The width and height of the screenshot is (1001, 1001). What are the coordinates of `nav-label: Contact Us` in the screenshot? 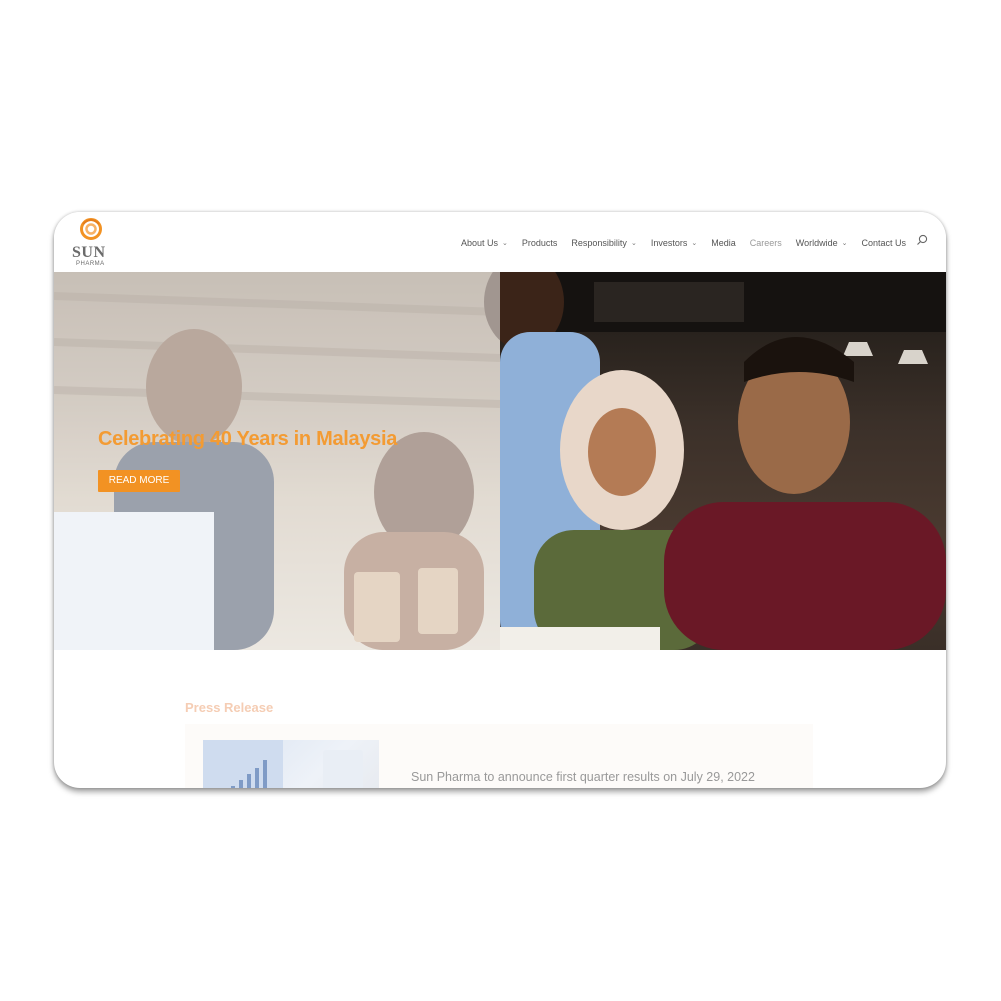 It's located at (883, 243).